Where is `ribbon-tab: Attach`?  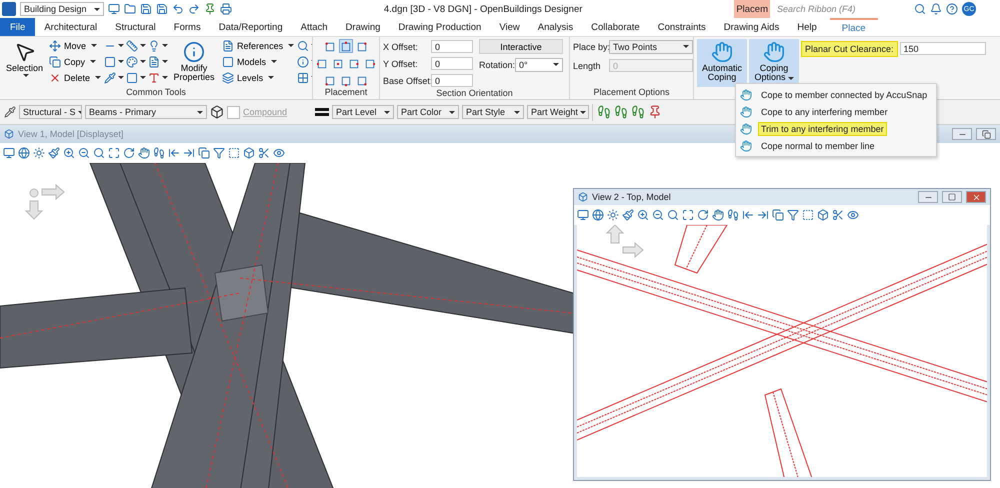
ribbon-tab: Attach is located at coordinates (314, 27).